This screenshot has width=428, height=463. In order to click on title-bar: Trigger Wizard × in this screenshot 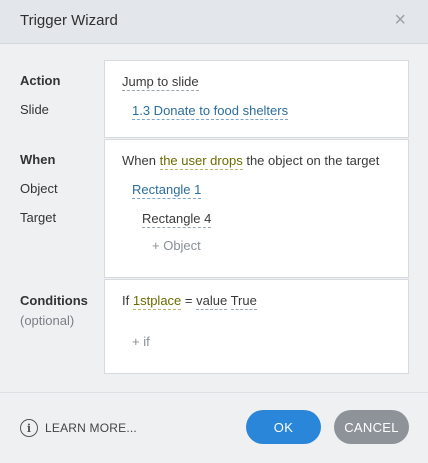, I will do `click(214, 22)`.